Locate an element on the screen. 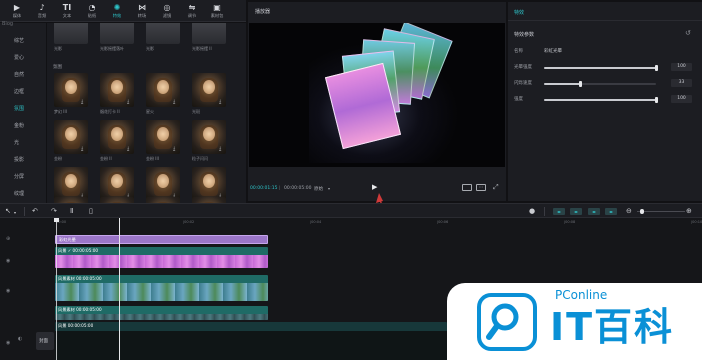 The image size is (702, 360). toolbar-tab-media: ▶ 媒体 is located at coordinates (17, 11).